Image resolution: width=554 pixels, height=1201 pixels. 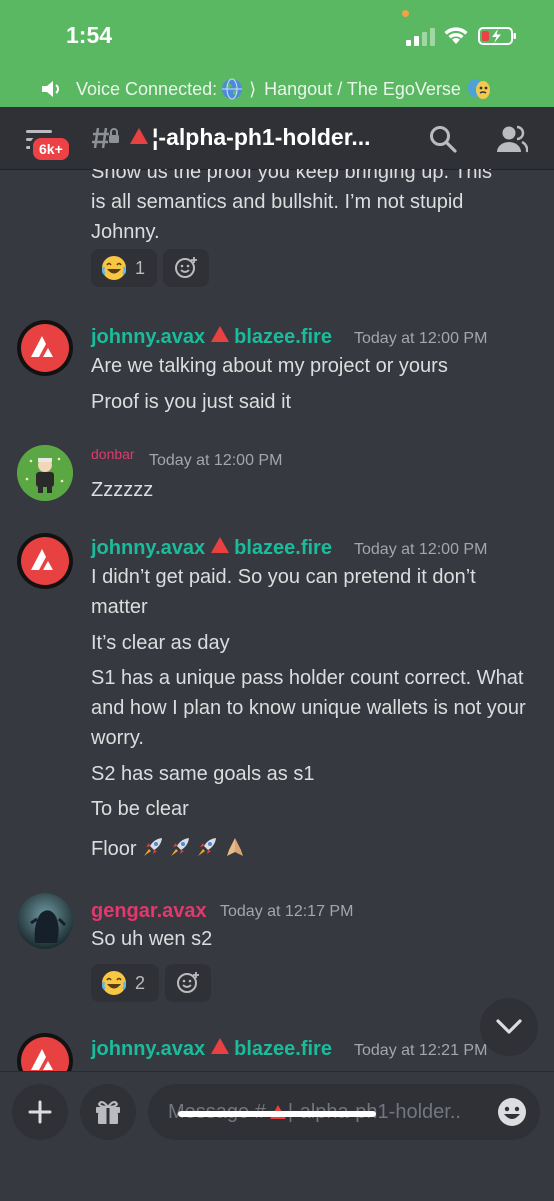 What do you see at coordinates (114, 849) in the screenshot?
I see `message-text: Floor` at bounding box center [114, 849].